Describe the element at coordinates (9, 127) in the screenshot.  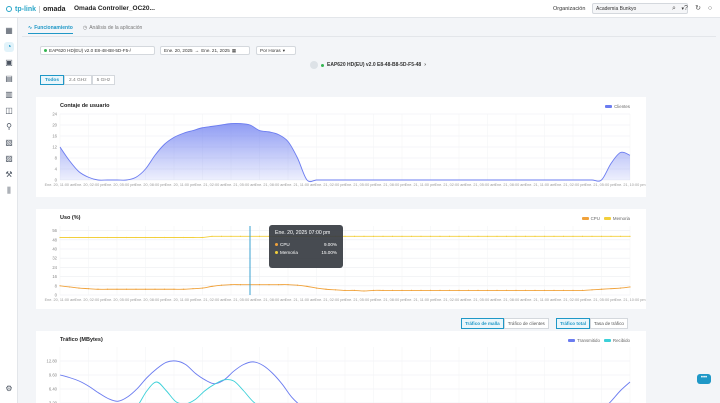
I see `location-icon: ⚲` at that location.